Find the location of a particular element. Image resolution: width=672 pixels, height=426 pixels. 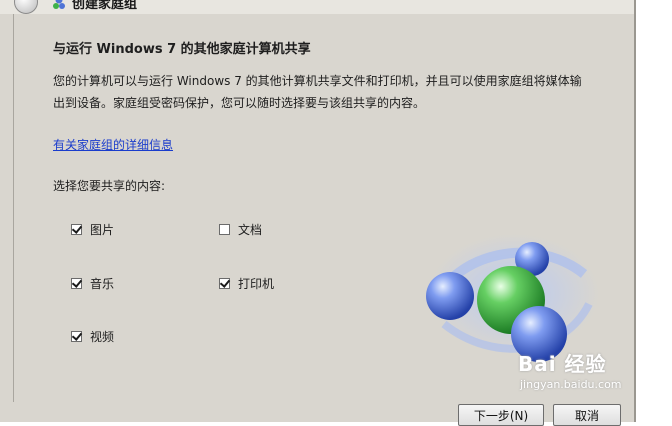

option-printers: 打印机 is located at coordinates (246, 283).